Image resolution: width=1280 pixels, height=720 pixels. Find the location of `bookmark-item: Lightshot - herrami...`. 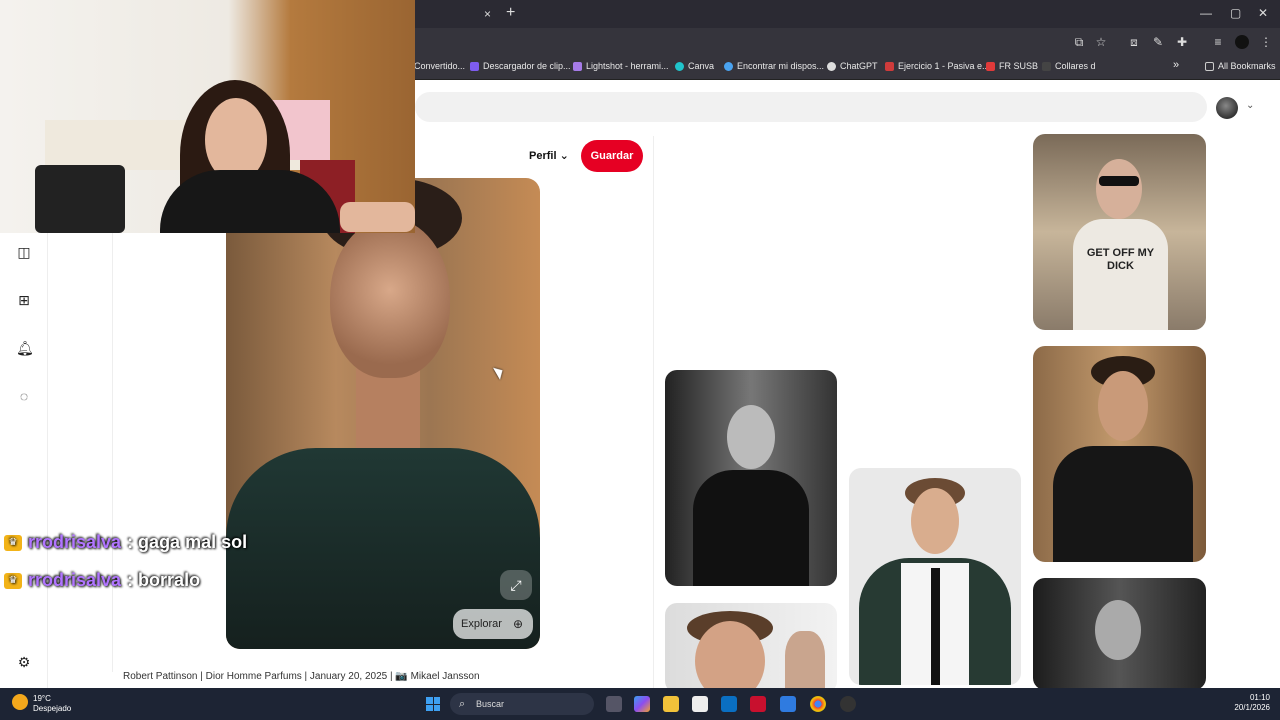

bookmark-item: Lightshot - herrami... is located at coordinates (621, 66).